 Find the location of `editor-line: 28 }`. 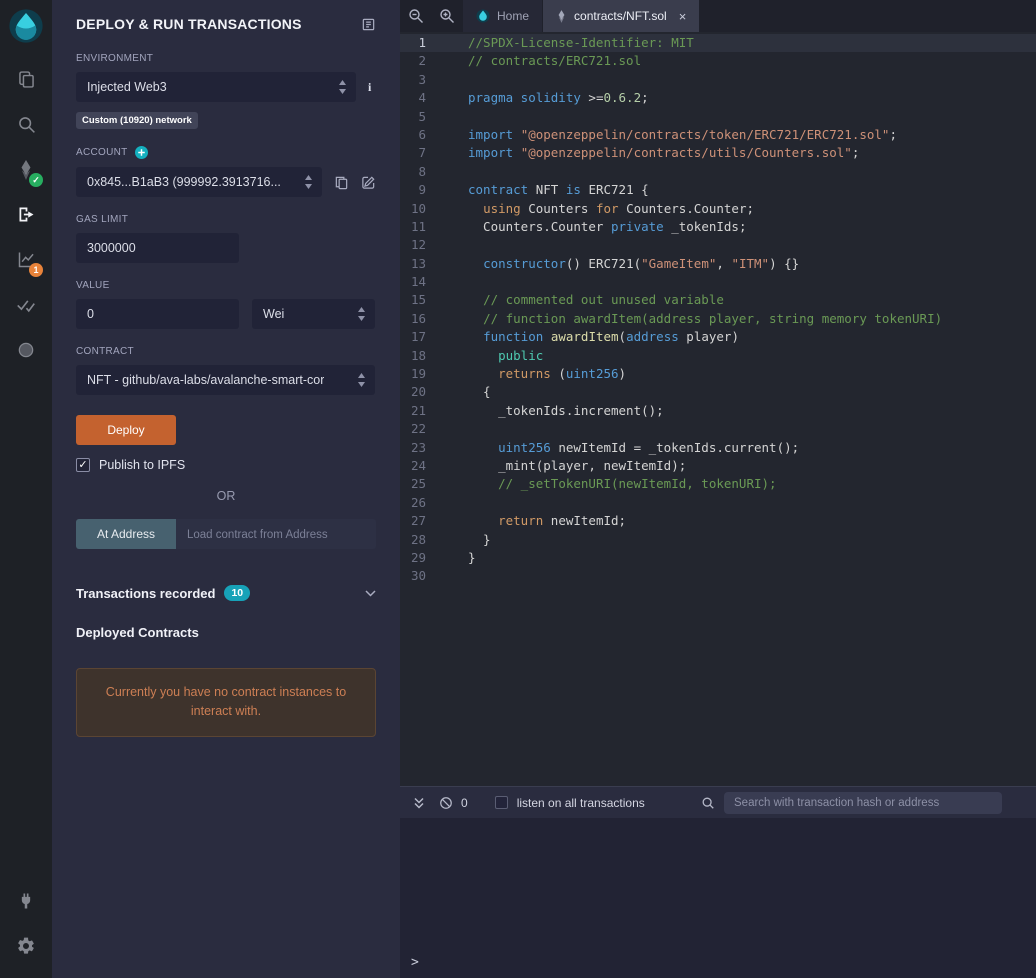

editor-line: 28 } is located at coordinates (450, 539).